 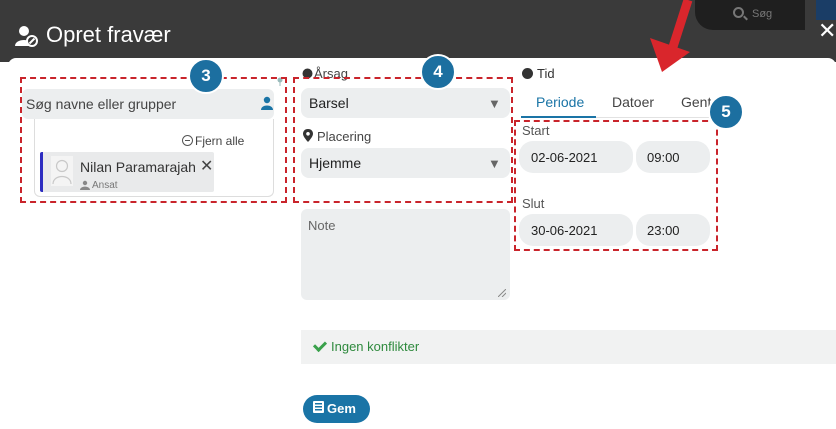 I want to click on callout-badge-4: 4, so click(x=438, y=72).